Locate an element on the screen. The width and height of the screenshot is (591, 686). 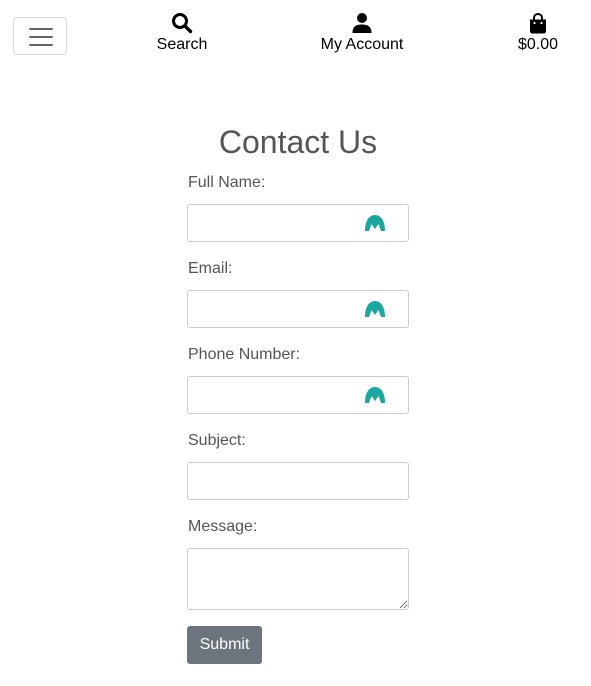
search-link: Search is located at coordinates (182, 33).